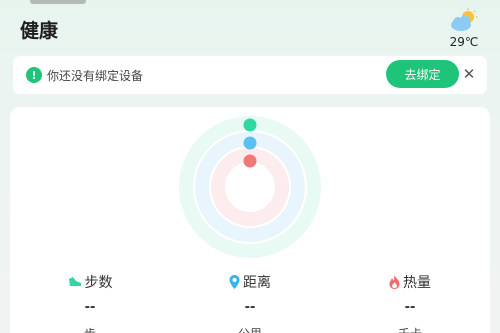  Describe the element at coordinates (250, 161) in the screenshot. I see `calories-ring-marker` at that location.